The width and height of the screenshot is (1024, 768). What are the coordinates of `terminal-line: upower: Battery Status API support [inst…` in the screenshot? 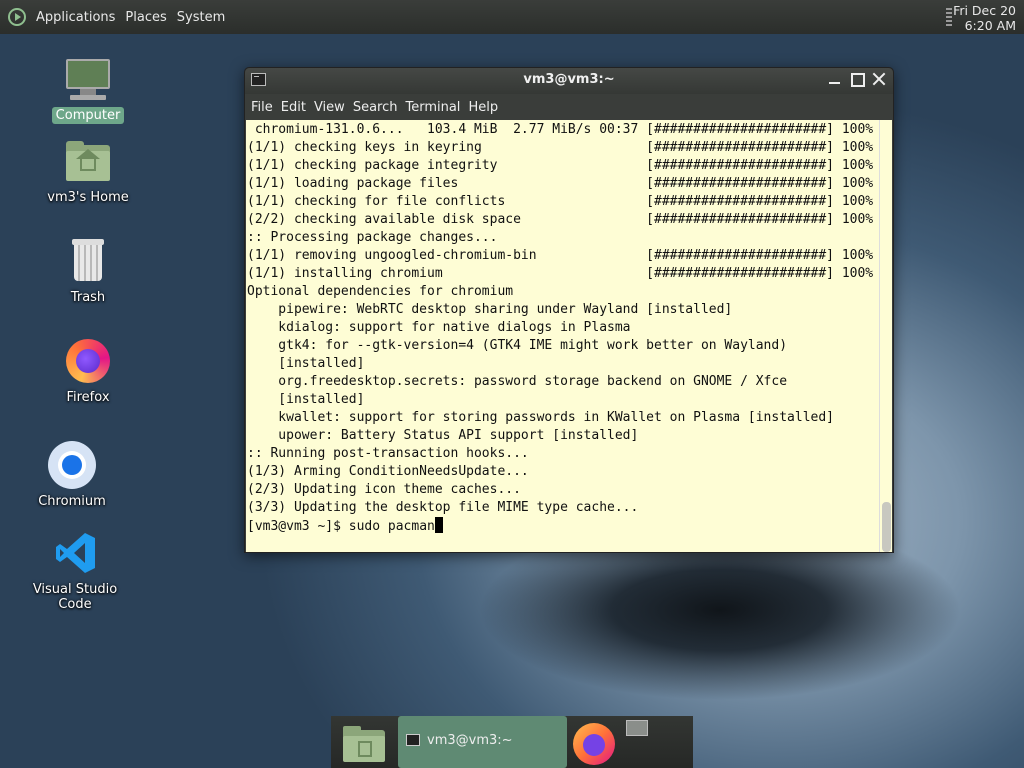 It's located at (443, 435).